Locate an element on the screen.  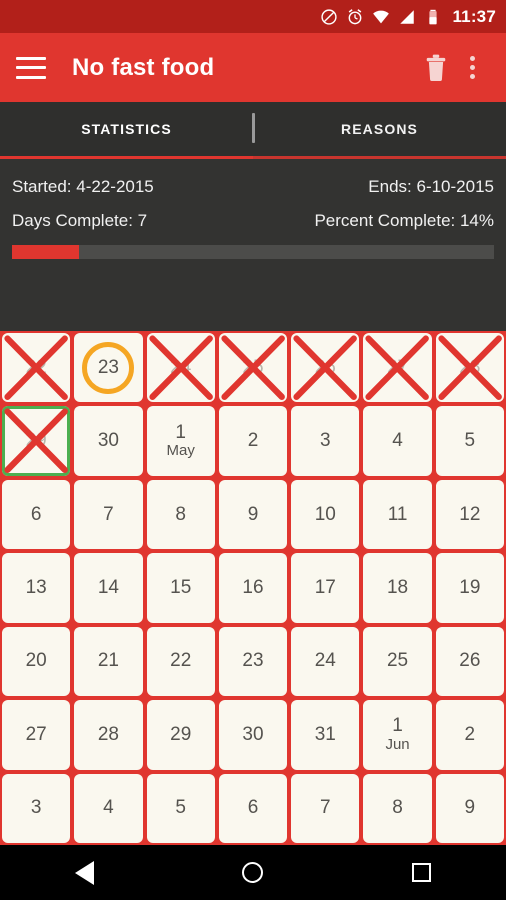
calendar-day-number: 24 is located at coordinates (325, 661).